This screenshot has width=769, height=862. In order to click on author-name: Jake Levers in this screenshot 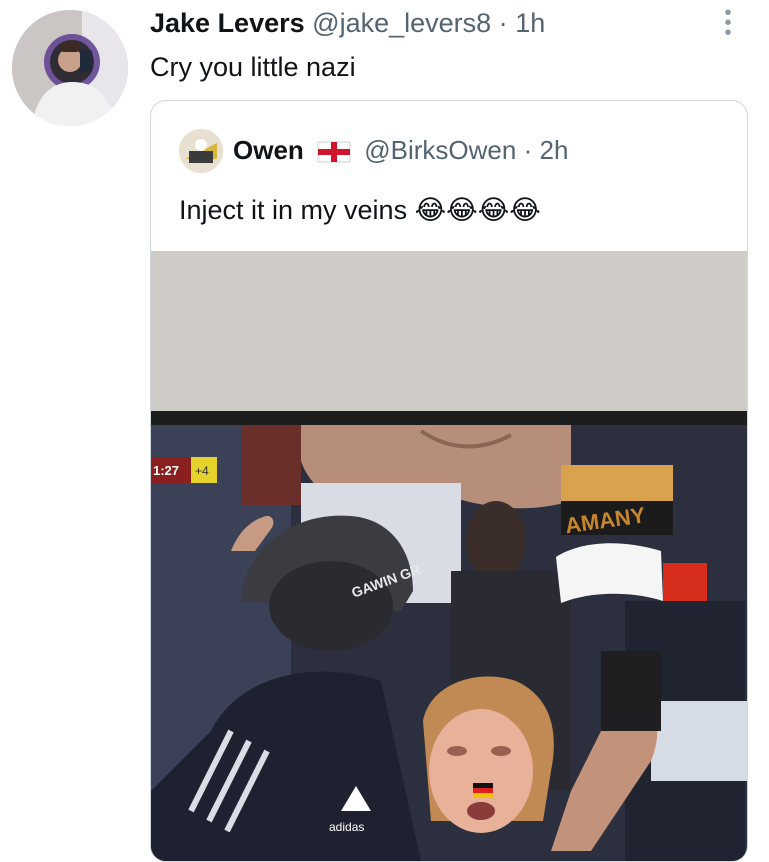, I will do `click(227, 23)`.